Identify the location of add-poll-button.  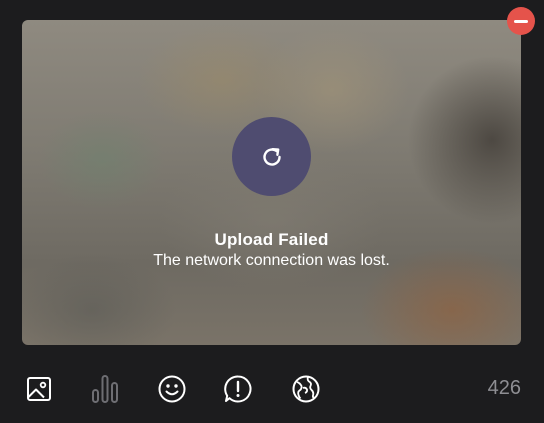
(105, 389).